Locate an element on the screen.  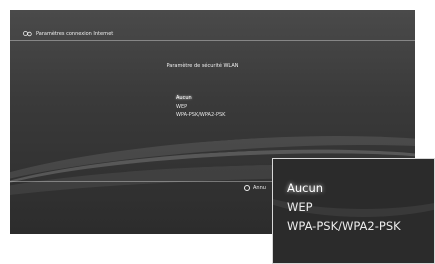
header-divider is located at coordinates (222, 40).